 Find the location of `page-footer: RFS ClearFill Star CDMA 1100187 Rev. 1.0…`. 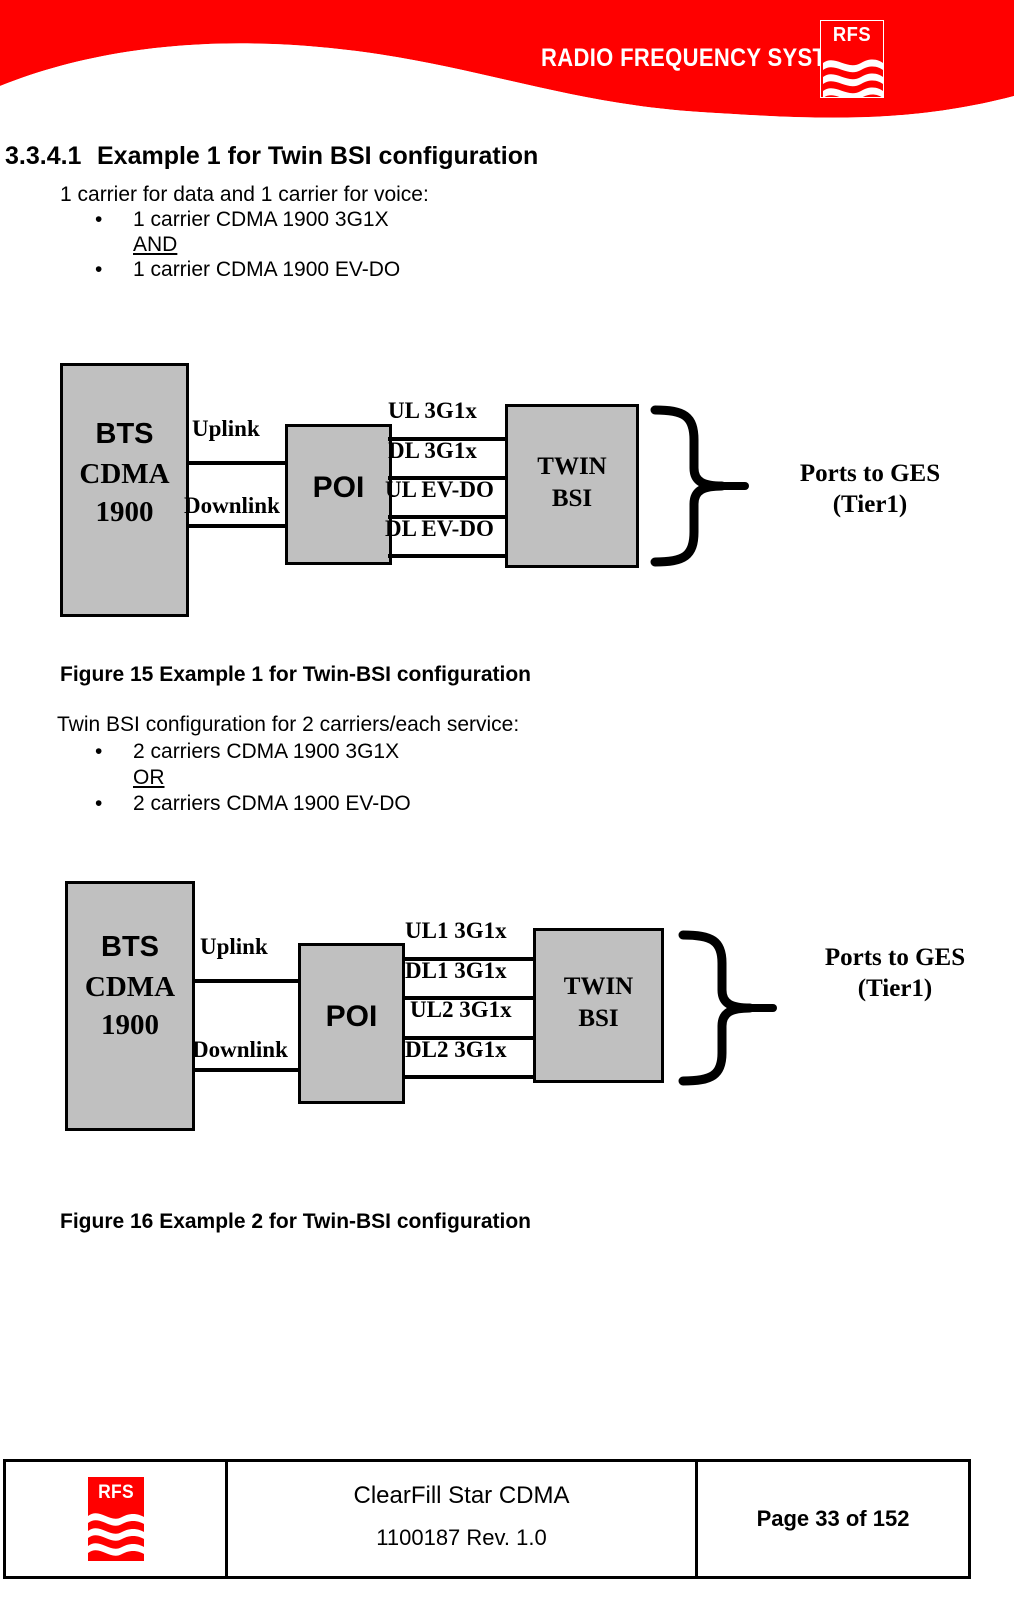

page-footer: RFS ClearFill Star CDMA 1100187 Rev. 1.0… is located at coordinates (487, 1519).